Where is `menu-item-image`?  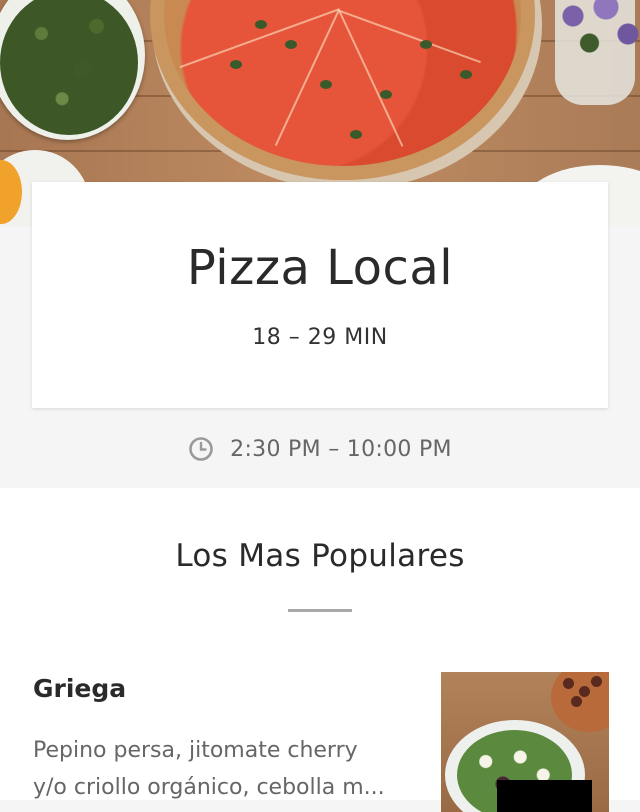 menu-item-image is located at coordinates (525, 742).